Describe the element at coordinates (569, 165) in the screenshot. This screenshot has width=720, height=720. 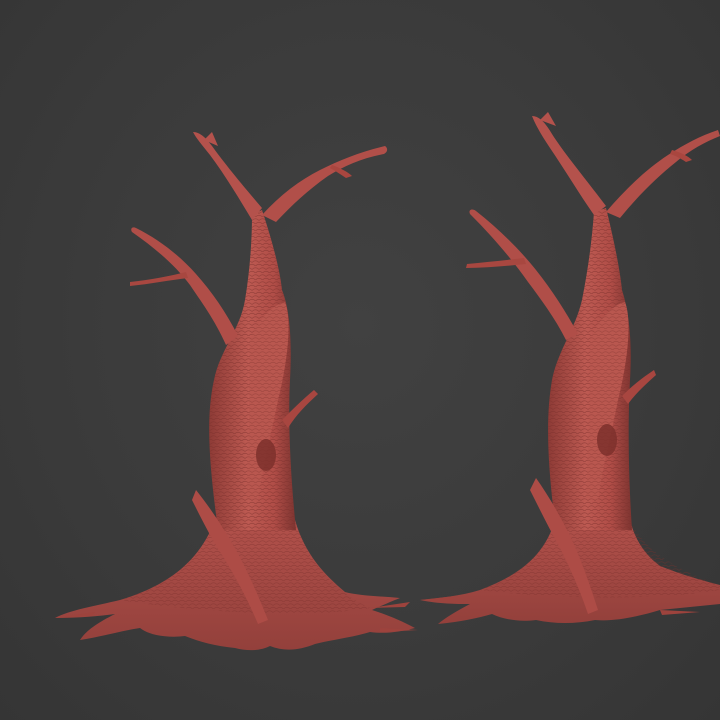
I see `tree-right-branch-main` at that location.